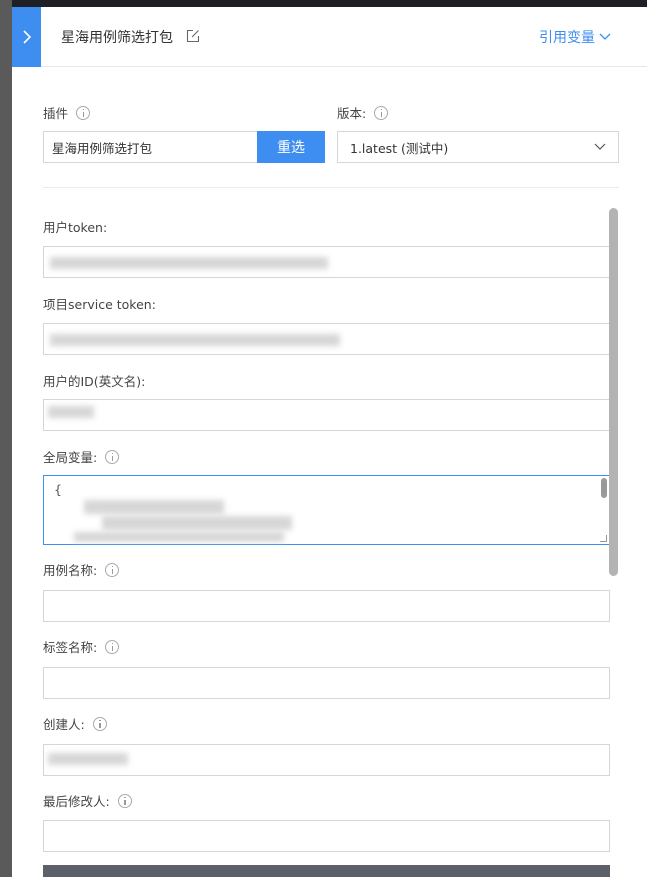 The width and height of the screenshot is (647, 877). What do you see at coordinates (326, 760) in the screenshot?
I see `creator-field` at bounding box center [326, 760].